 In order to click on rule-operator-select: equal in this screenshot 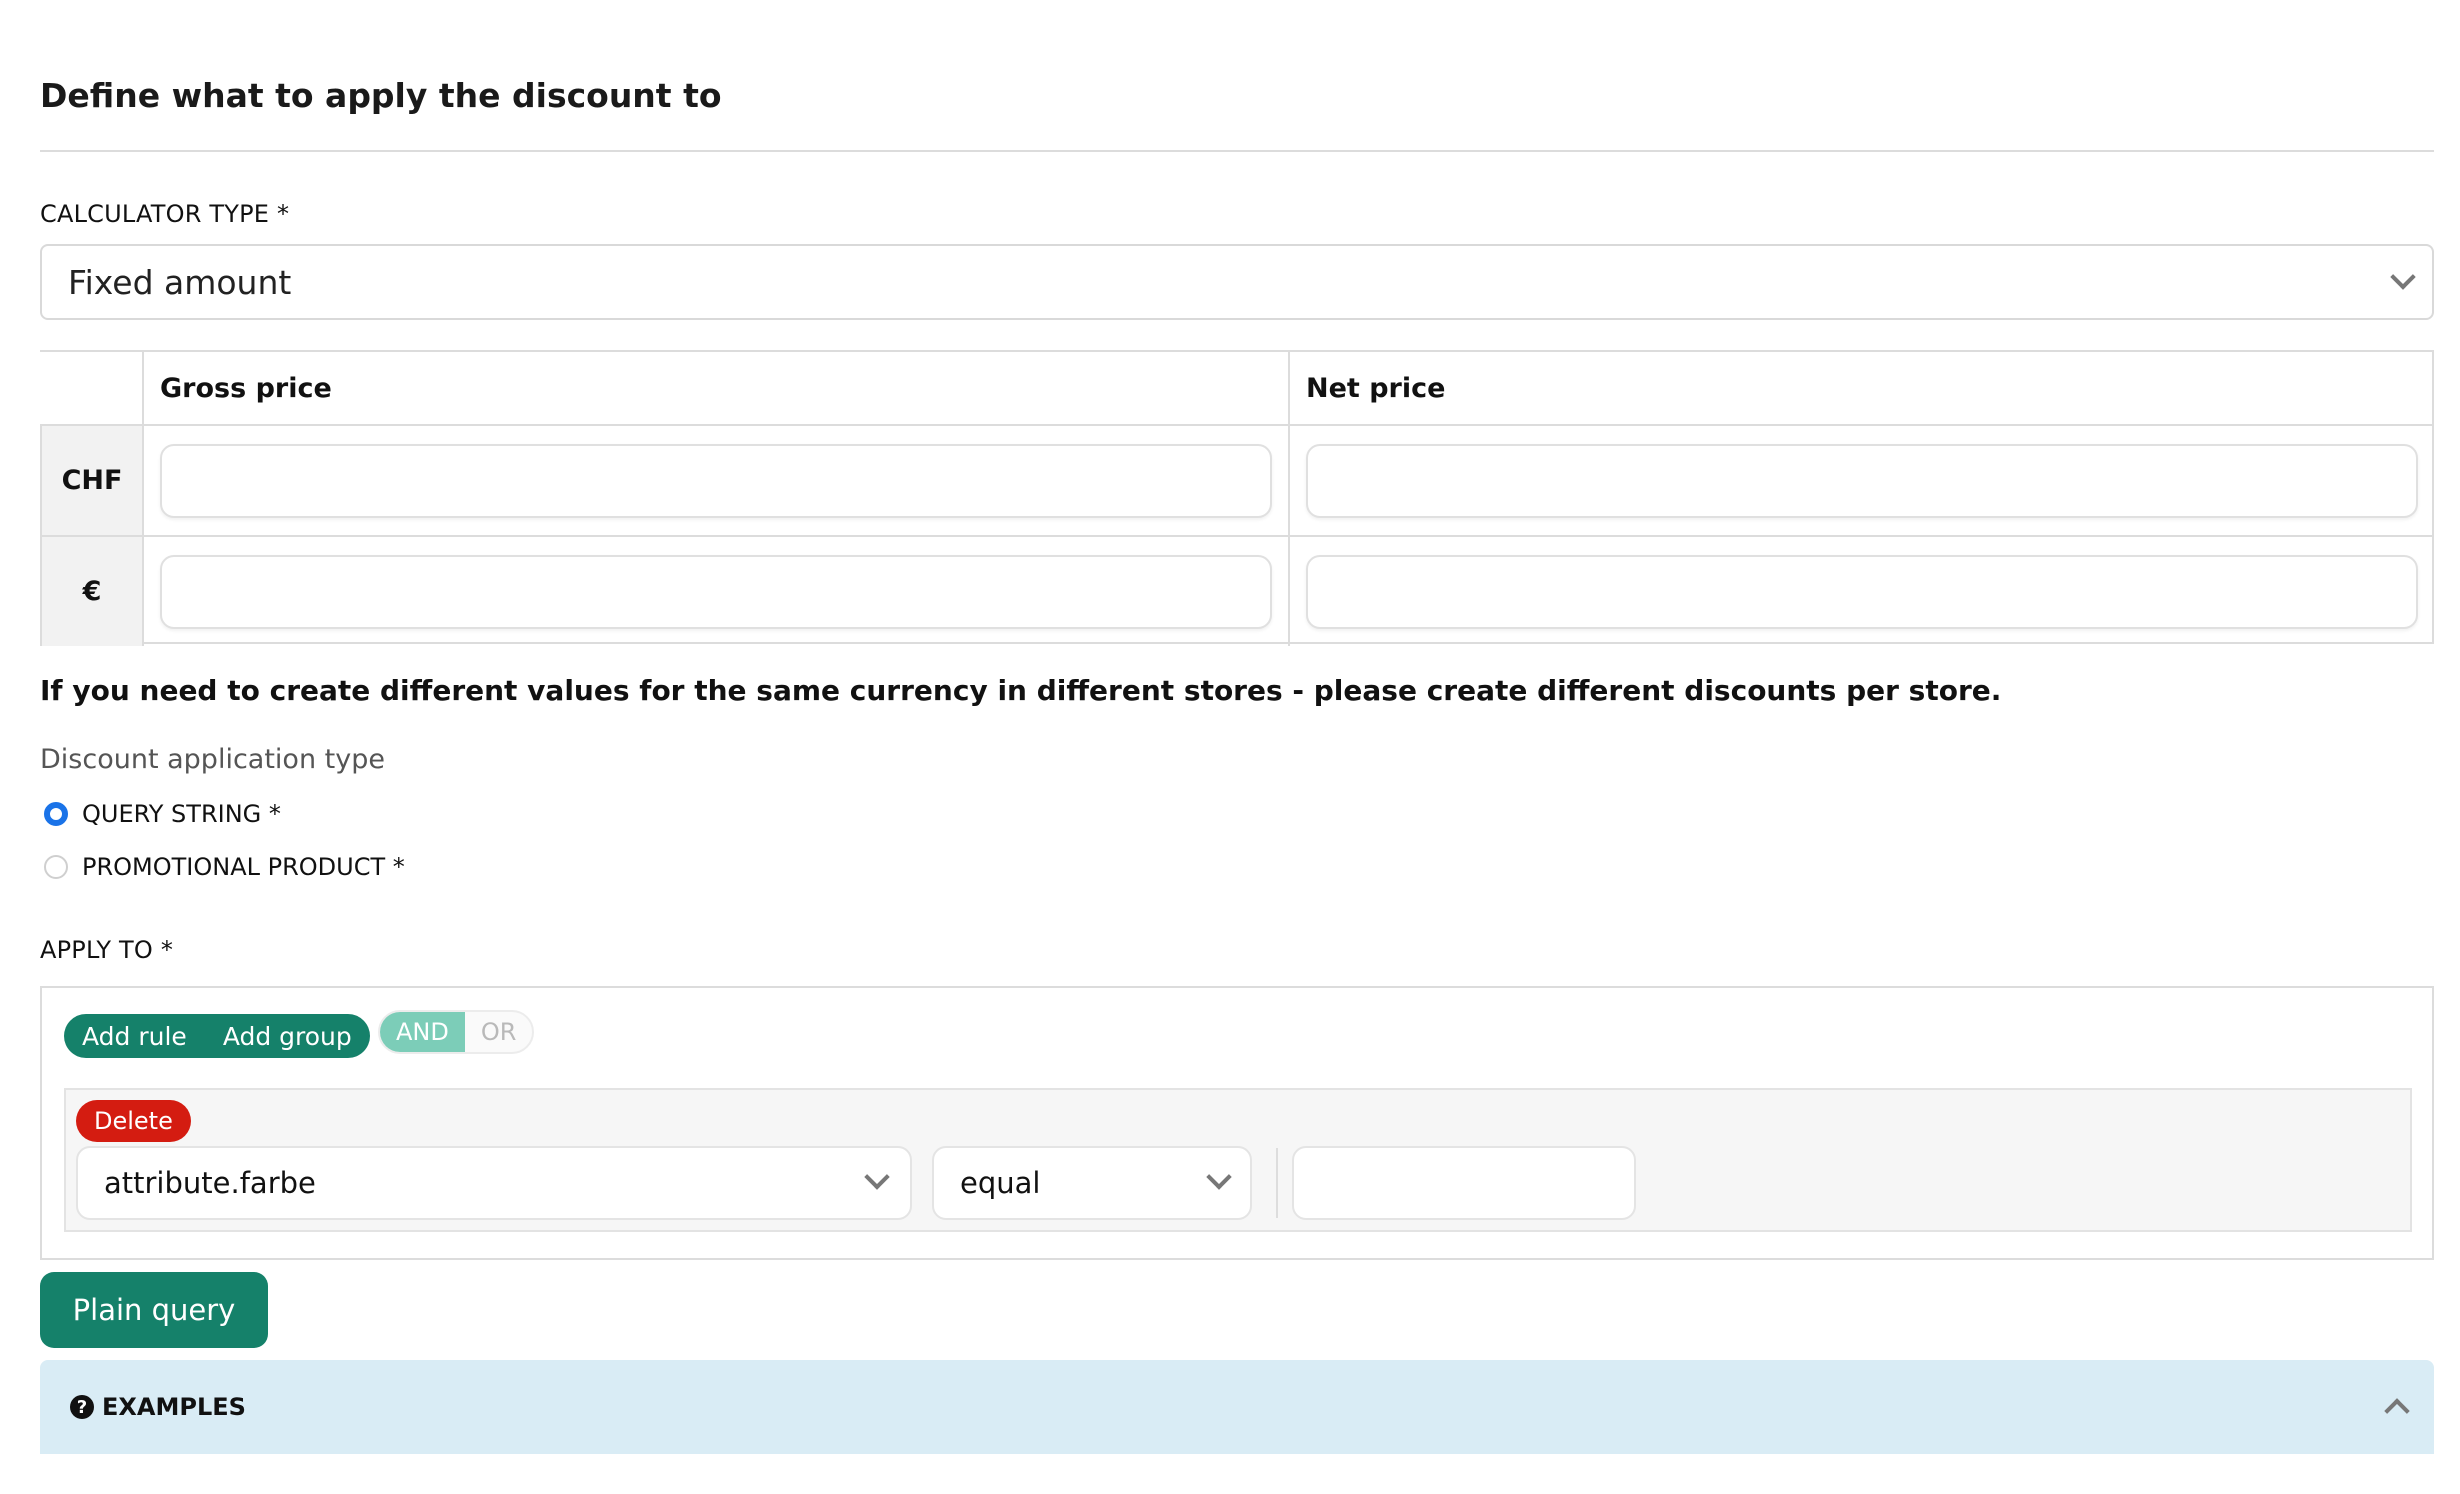, I will do `click(1092, 1183)`.